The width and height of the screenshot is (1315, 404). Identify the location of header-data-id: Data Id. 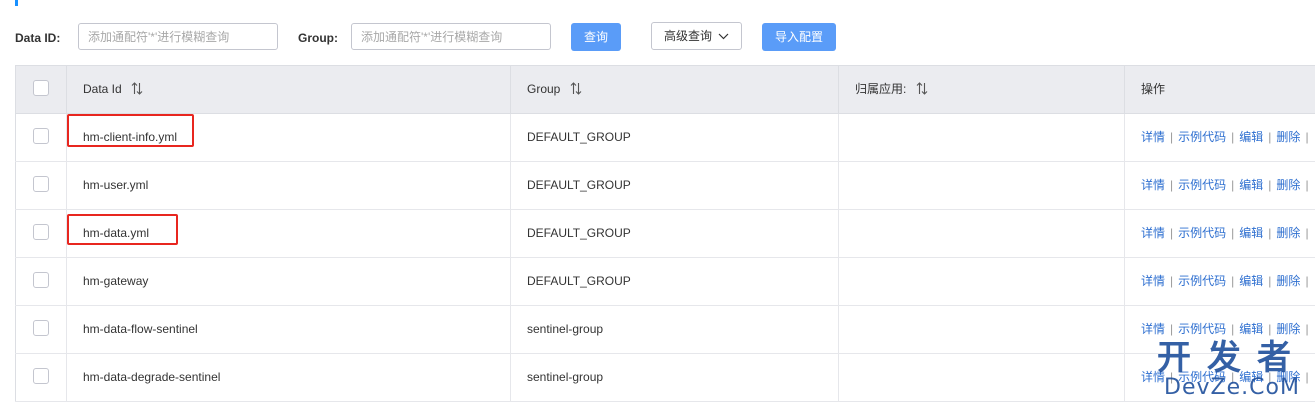
(288, 89).